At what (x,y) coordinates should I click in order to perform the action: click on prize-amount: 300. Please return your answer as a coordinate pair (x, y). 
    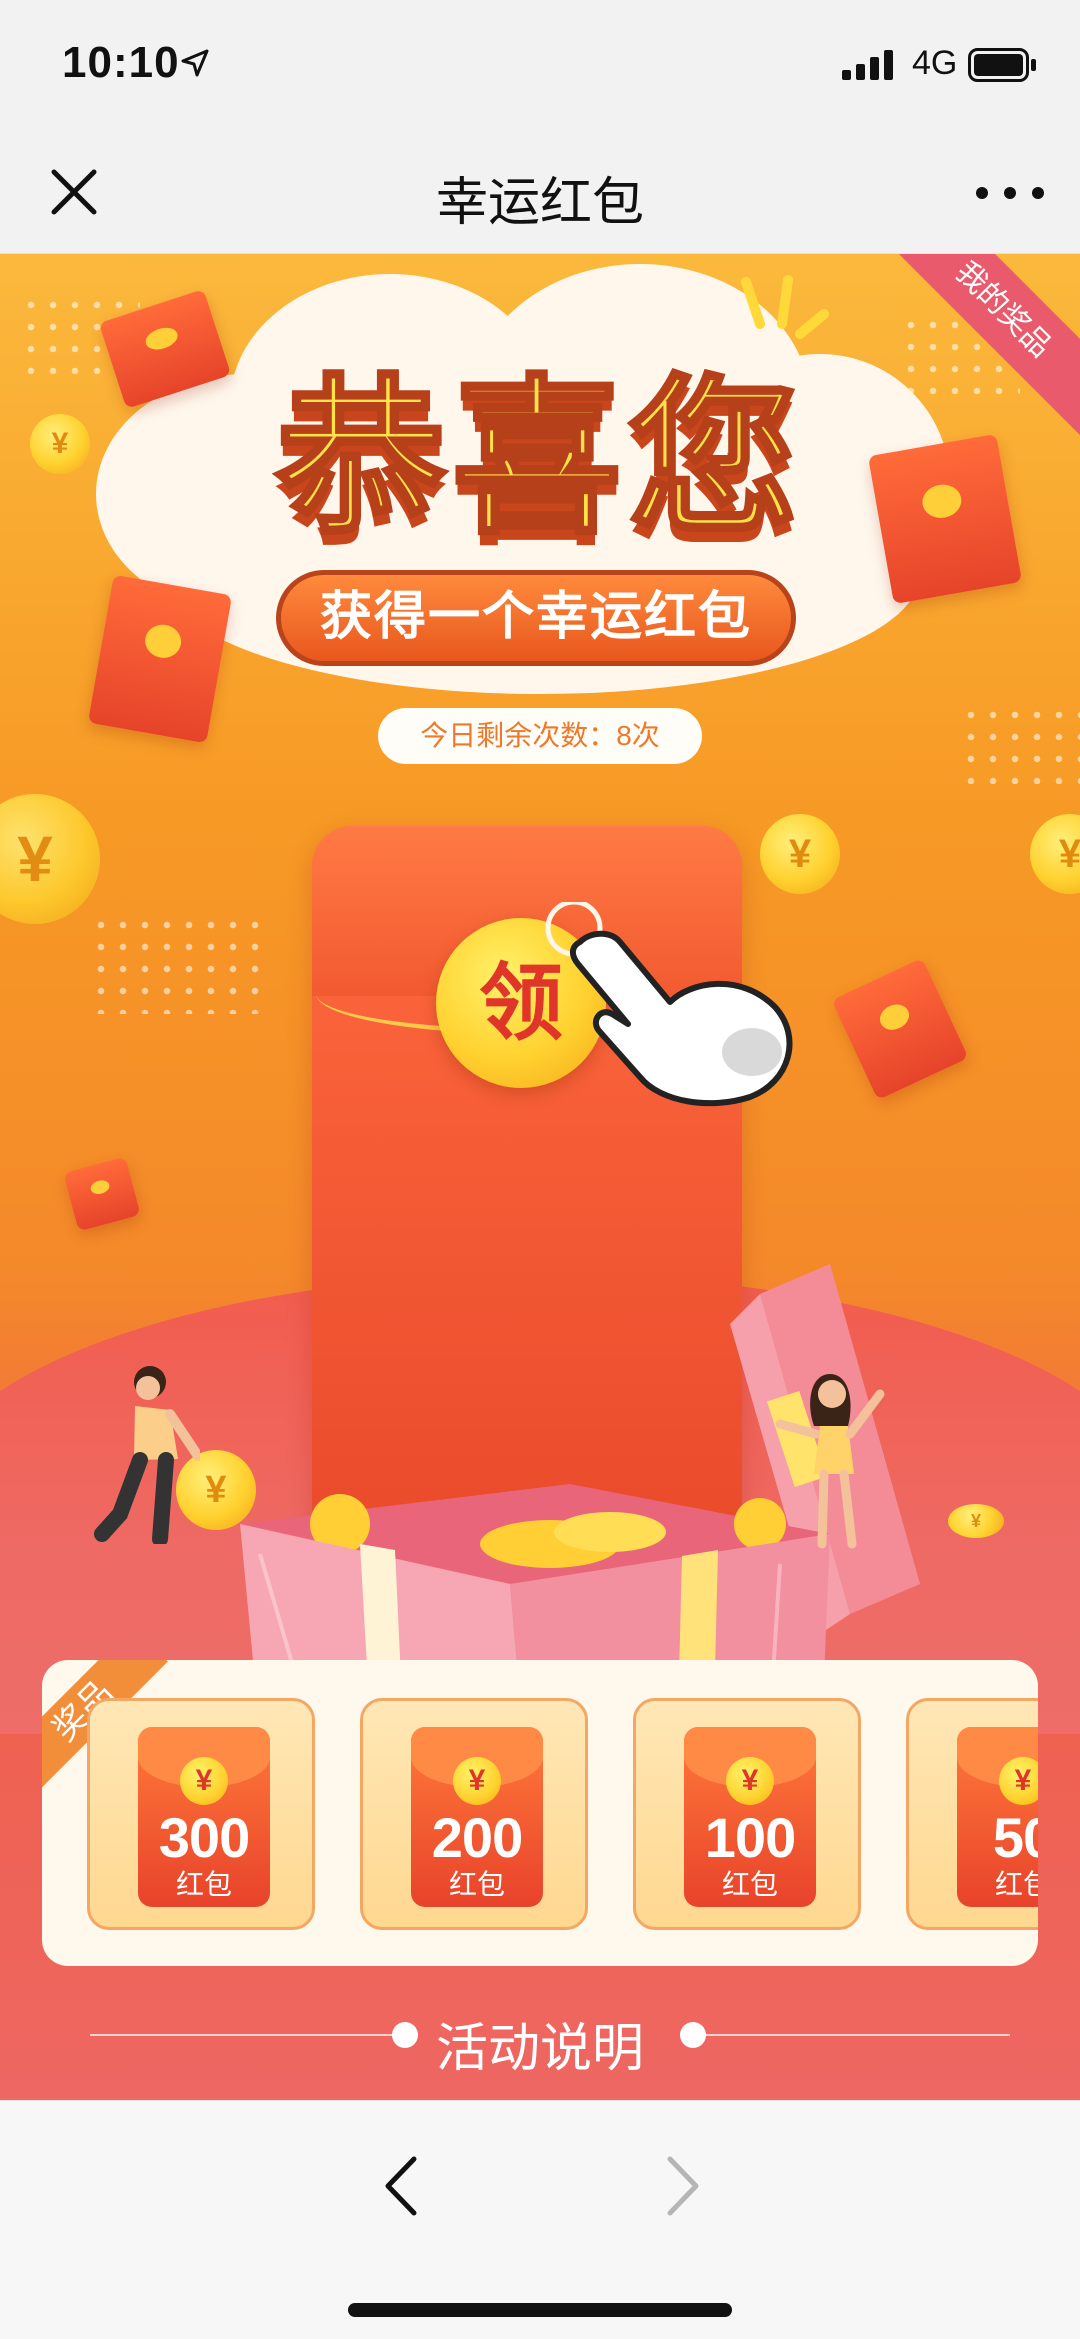
    Looking at the image, I should click on (204, 1837).